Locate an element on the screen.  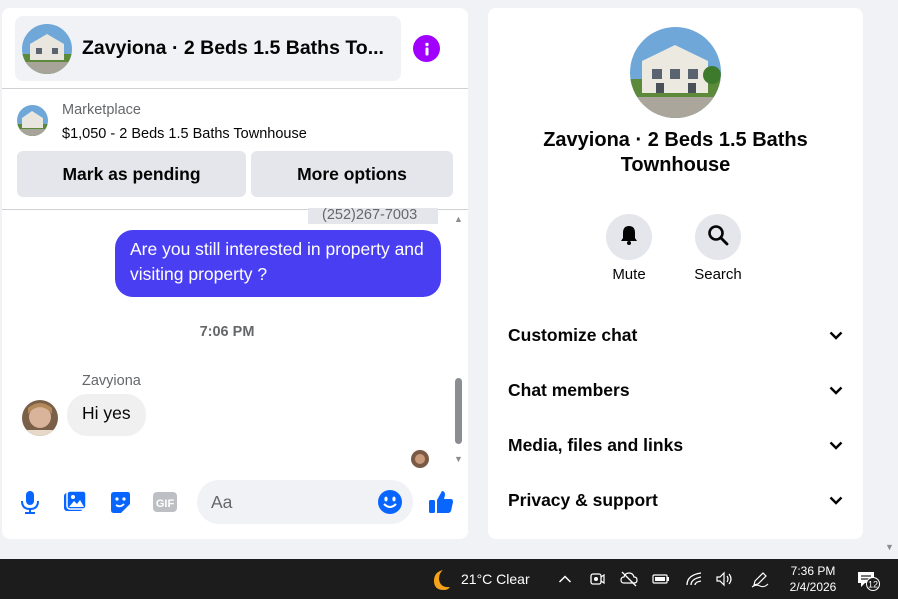
chat-members-section: Chat members is located at coordinates (675, 390).